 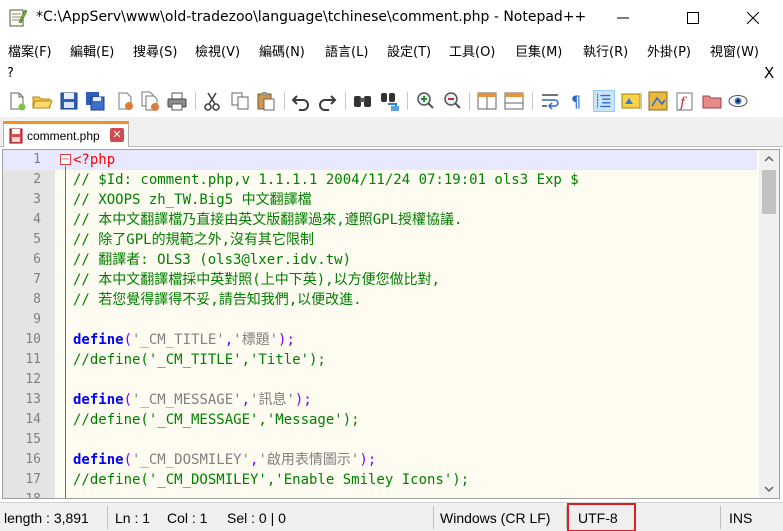 What do you see at coordinates (409, 50) in the screenshot?
I see `menu-settings: 設定(T)` at bounding box center [409, 50].